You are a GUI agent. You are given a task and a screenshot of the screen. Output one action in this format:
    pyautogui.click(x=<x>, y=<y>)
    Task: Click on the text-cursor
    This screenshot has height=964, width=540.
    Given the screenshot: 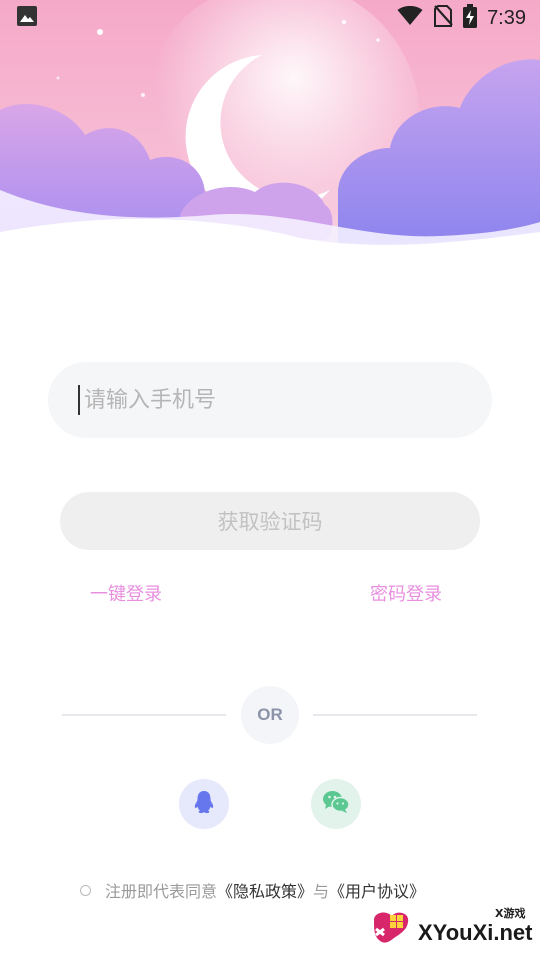 What is the action you would take?
    pyautogui.click(x=79, y=400)
    